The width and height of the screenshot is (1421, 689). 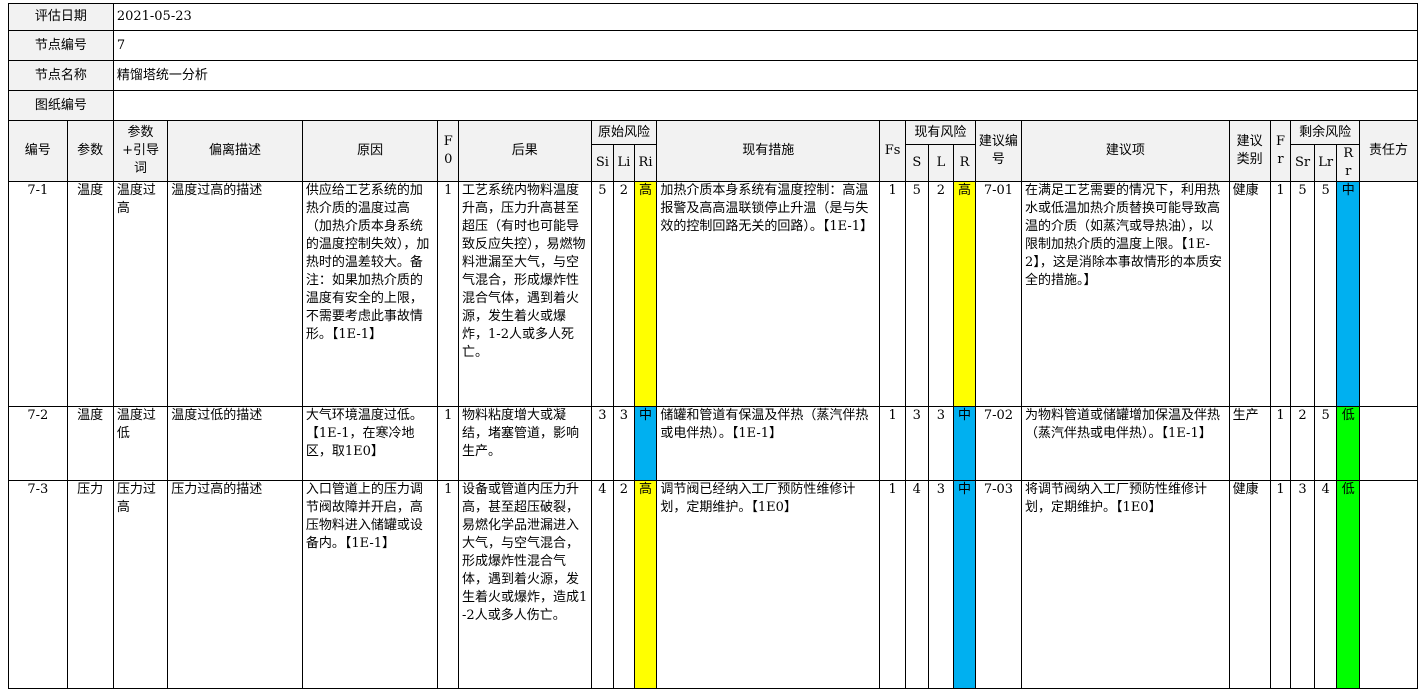 What do you see at coordinates (90, 584) in the screenshot?
I see `cell-param: 压力` at bounding box center [90, 584].